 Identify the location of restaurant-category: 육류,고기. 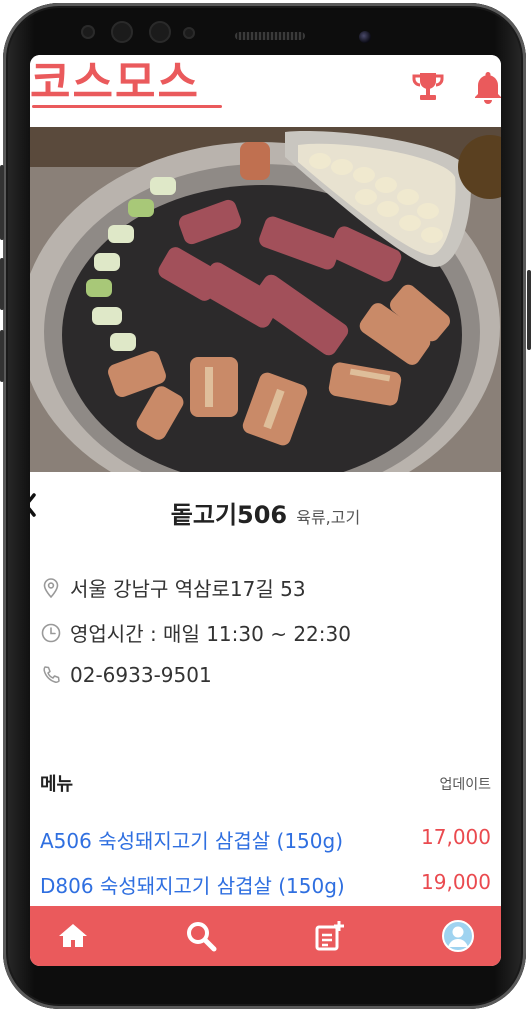
(328, 517).